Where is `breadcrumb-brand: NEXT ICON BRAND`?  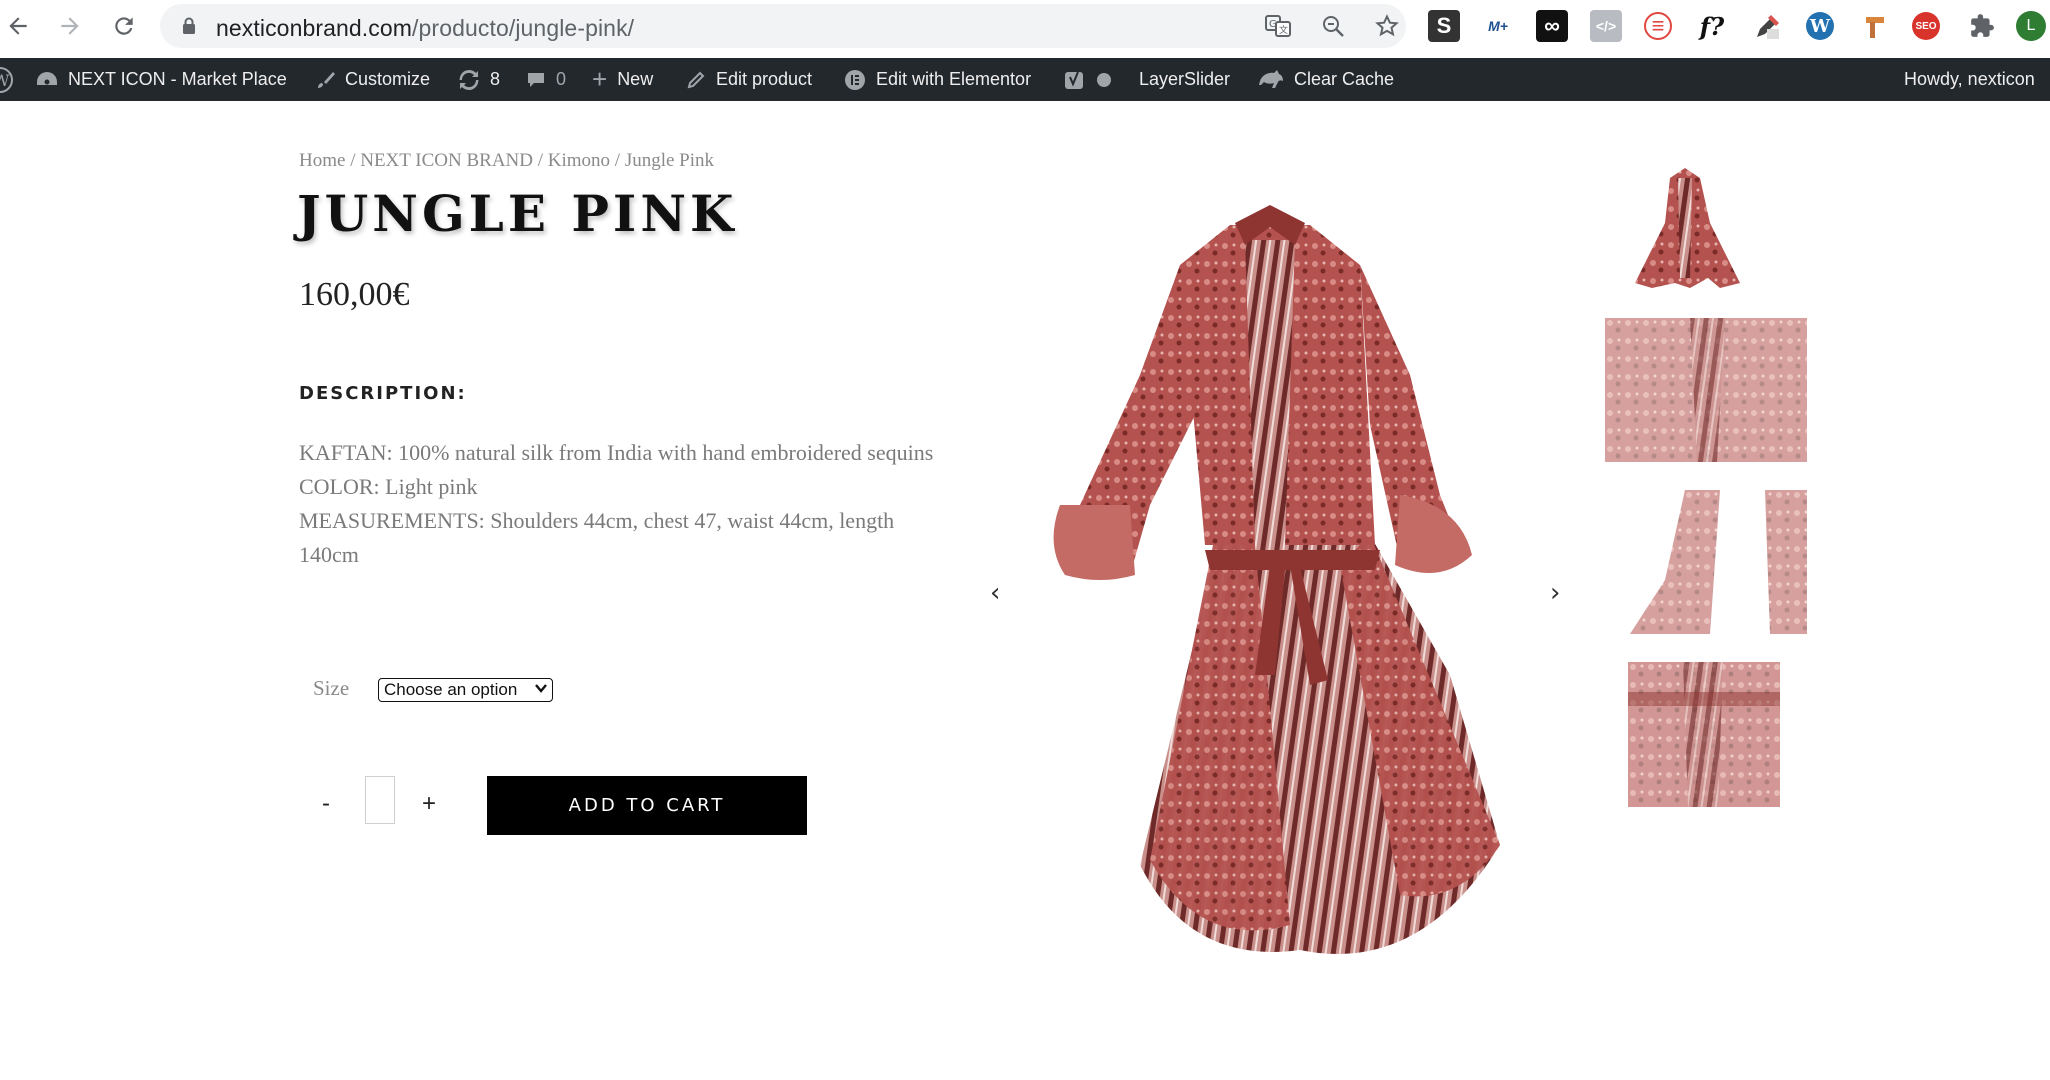 breadcrumb-brand: NEXT ICON BRAND is located at coordinates (446, 160).